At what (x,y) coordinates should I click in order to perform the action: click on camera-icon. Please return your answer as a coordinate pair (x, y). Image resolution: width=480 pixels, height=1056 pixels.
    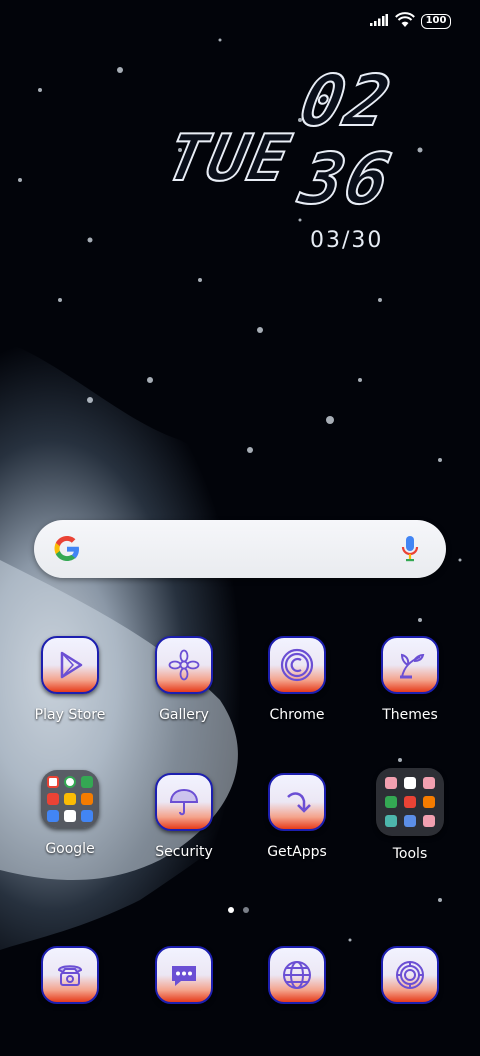
    Looking at the image, I should click on (410, 975).